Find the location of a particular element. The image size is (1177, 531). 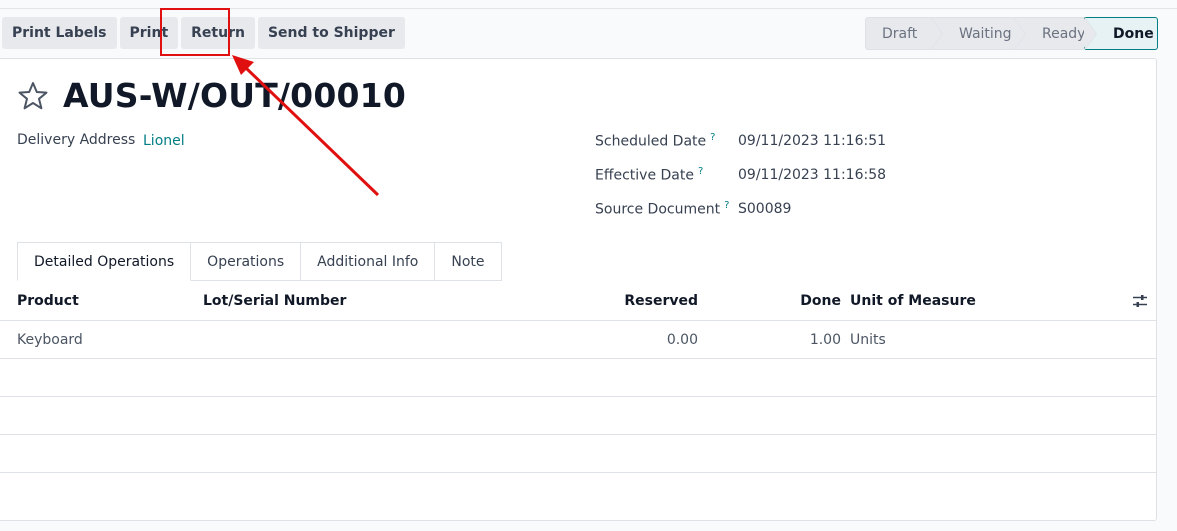

source-document-label: Source Document? is located at coordinates (662, 209).